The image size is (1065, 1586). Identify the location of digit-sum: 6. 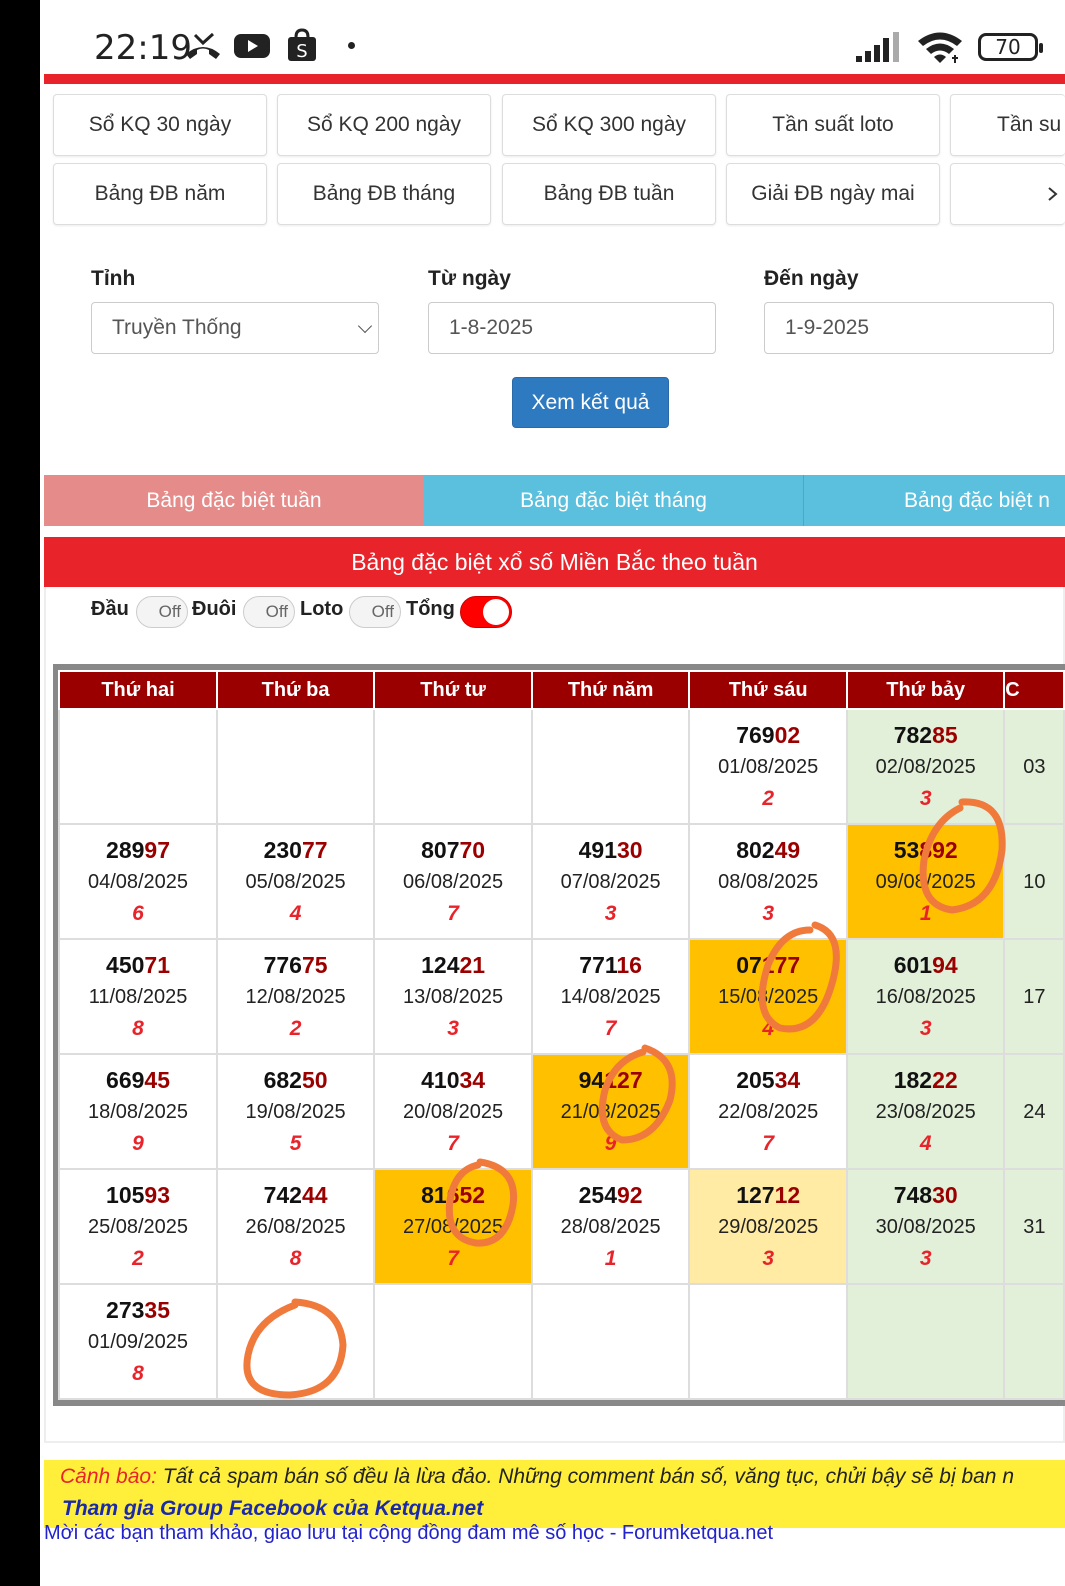
(138, 913).